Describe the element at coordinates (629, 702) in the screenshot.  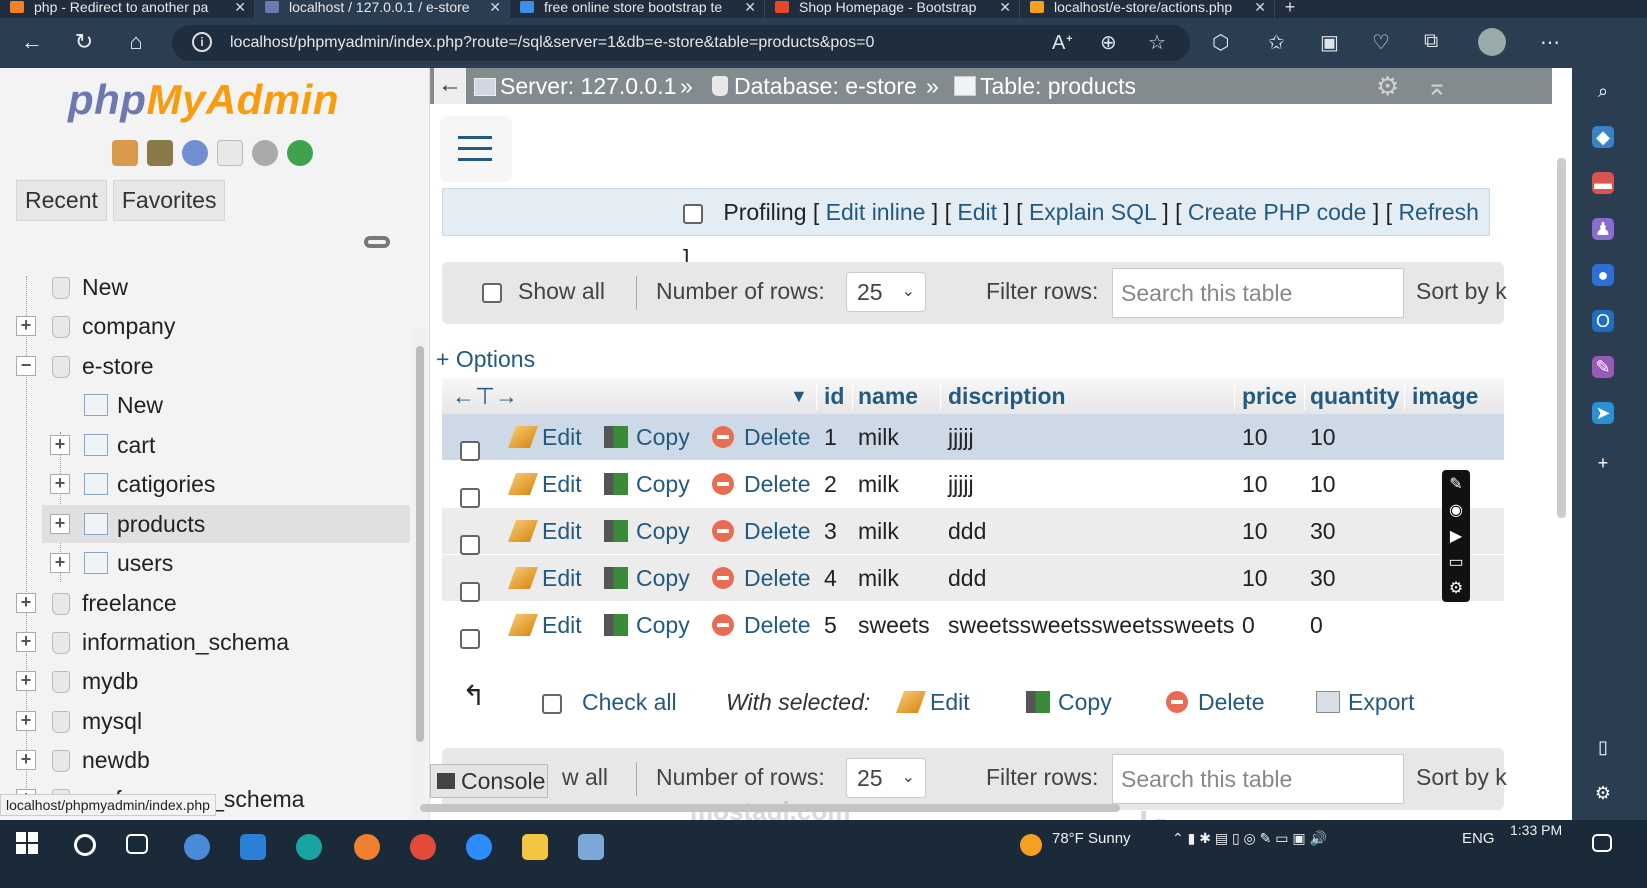
I see `check-all-link: Check all` at that location.